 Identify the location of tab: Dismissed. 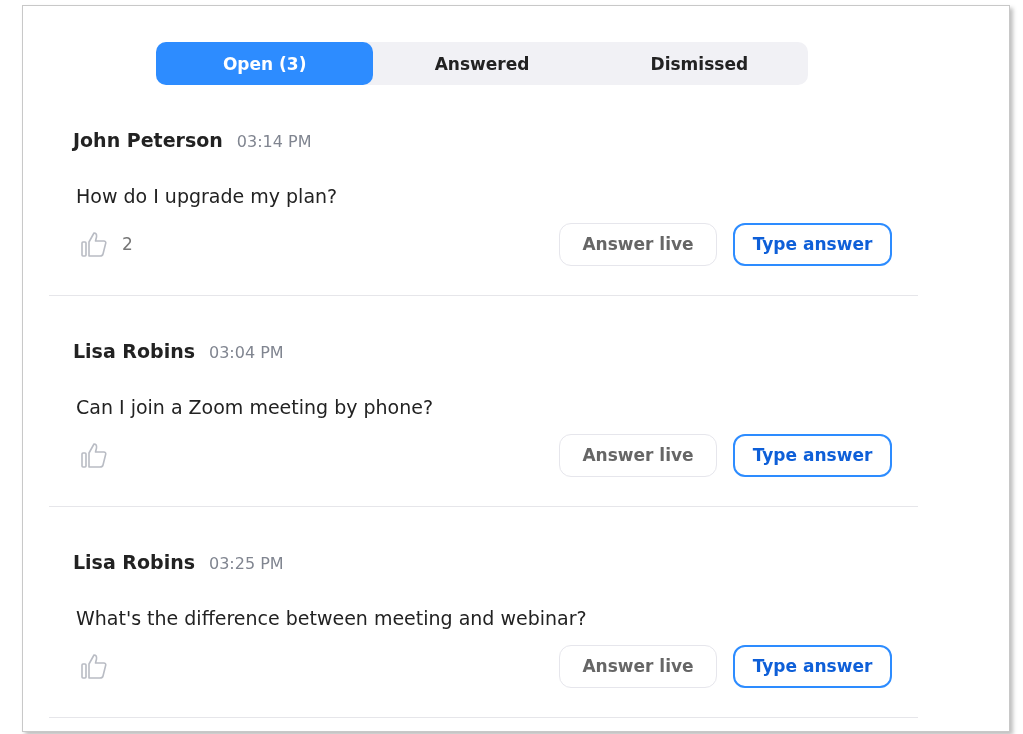
(699, 63).